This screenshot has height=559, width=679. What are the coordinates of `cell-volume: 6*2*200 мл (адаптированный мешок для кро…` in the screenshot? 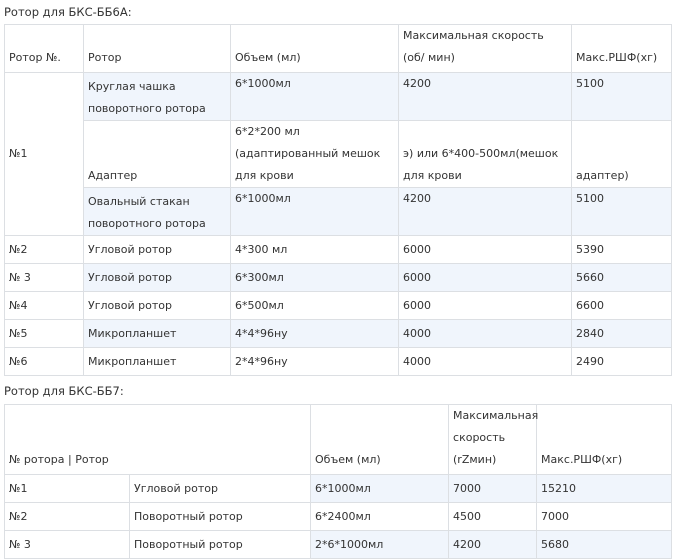 It's located at (314, 154).